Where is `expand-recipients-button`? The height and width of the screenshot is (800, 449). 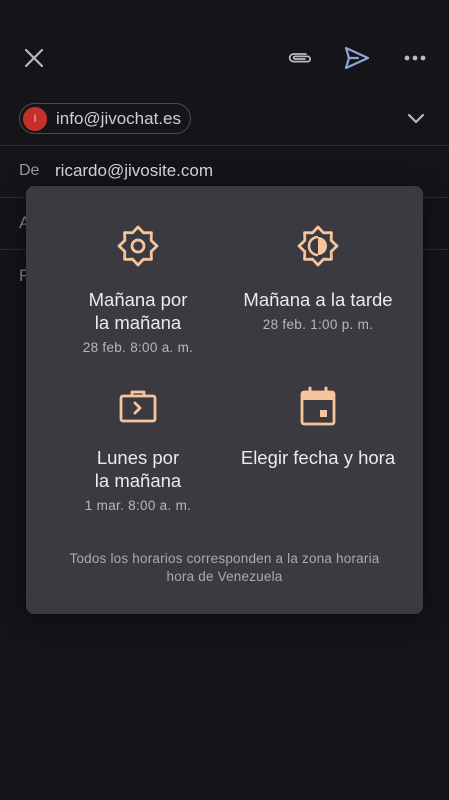
expand-recipients-button is located at coordinates (416, 118).